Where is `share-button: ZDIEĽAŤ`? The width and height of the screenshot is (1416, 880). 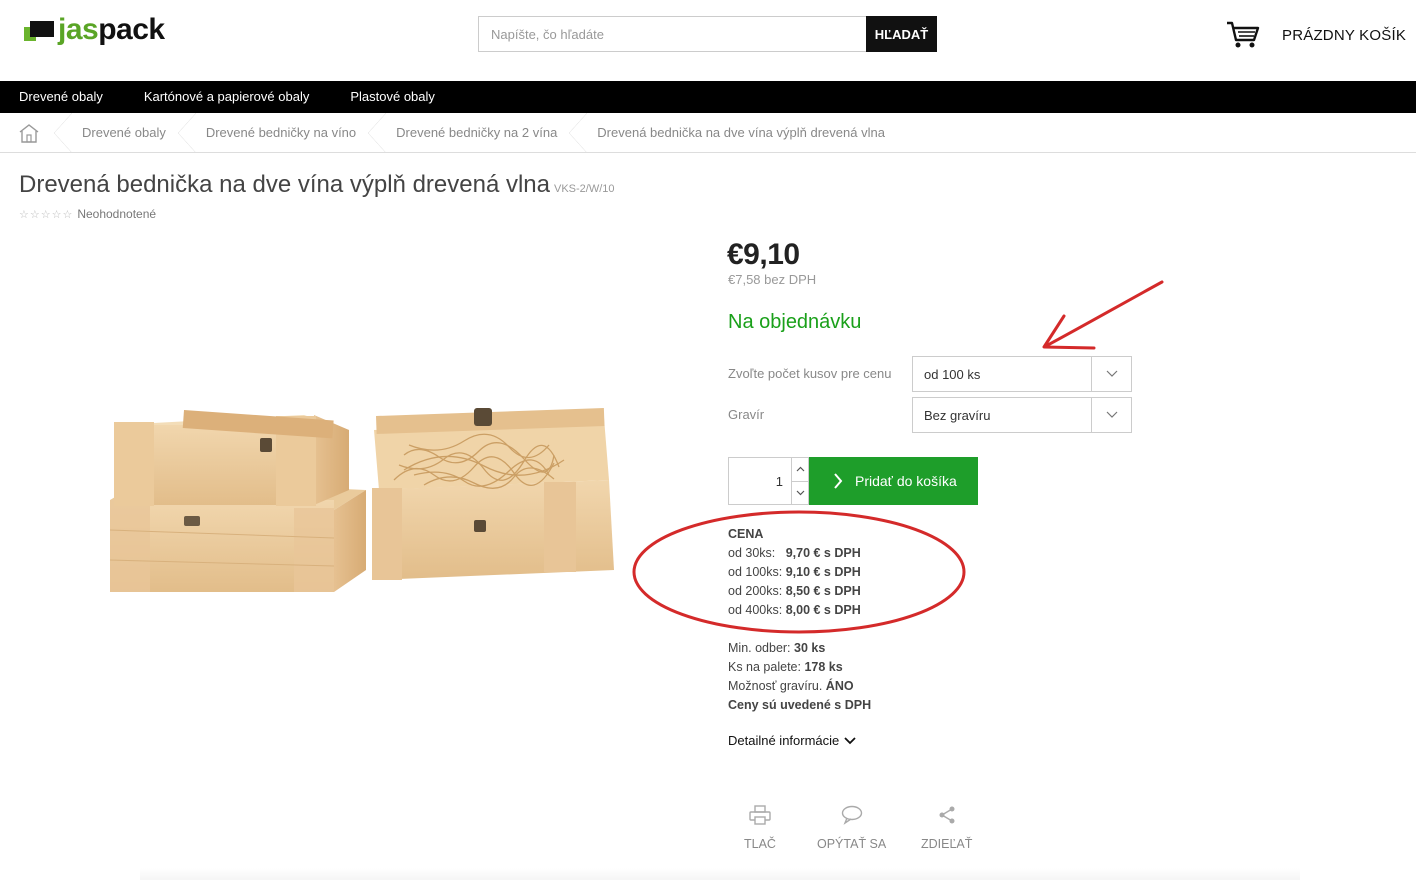
share-button: ZDIEĽAŤ is located at coordinates (946, 828).